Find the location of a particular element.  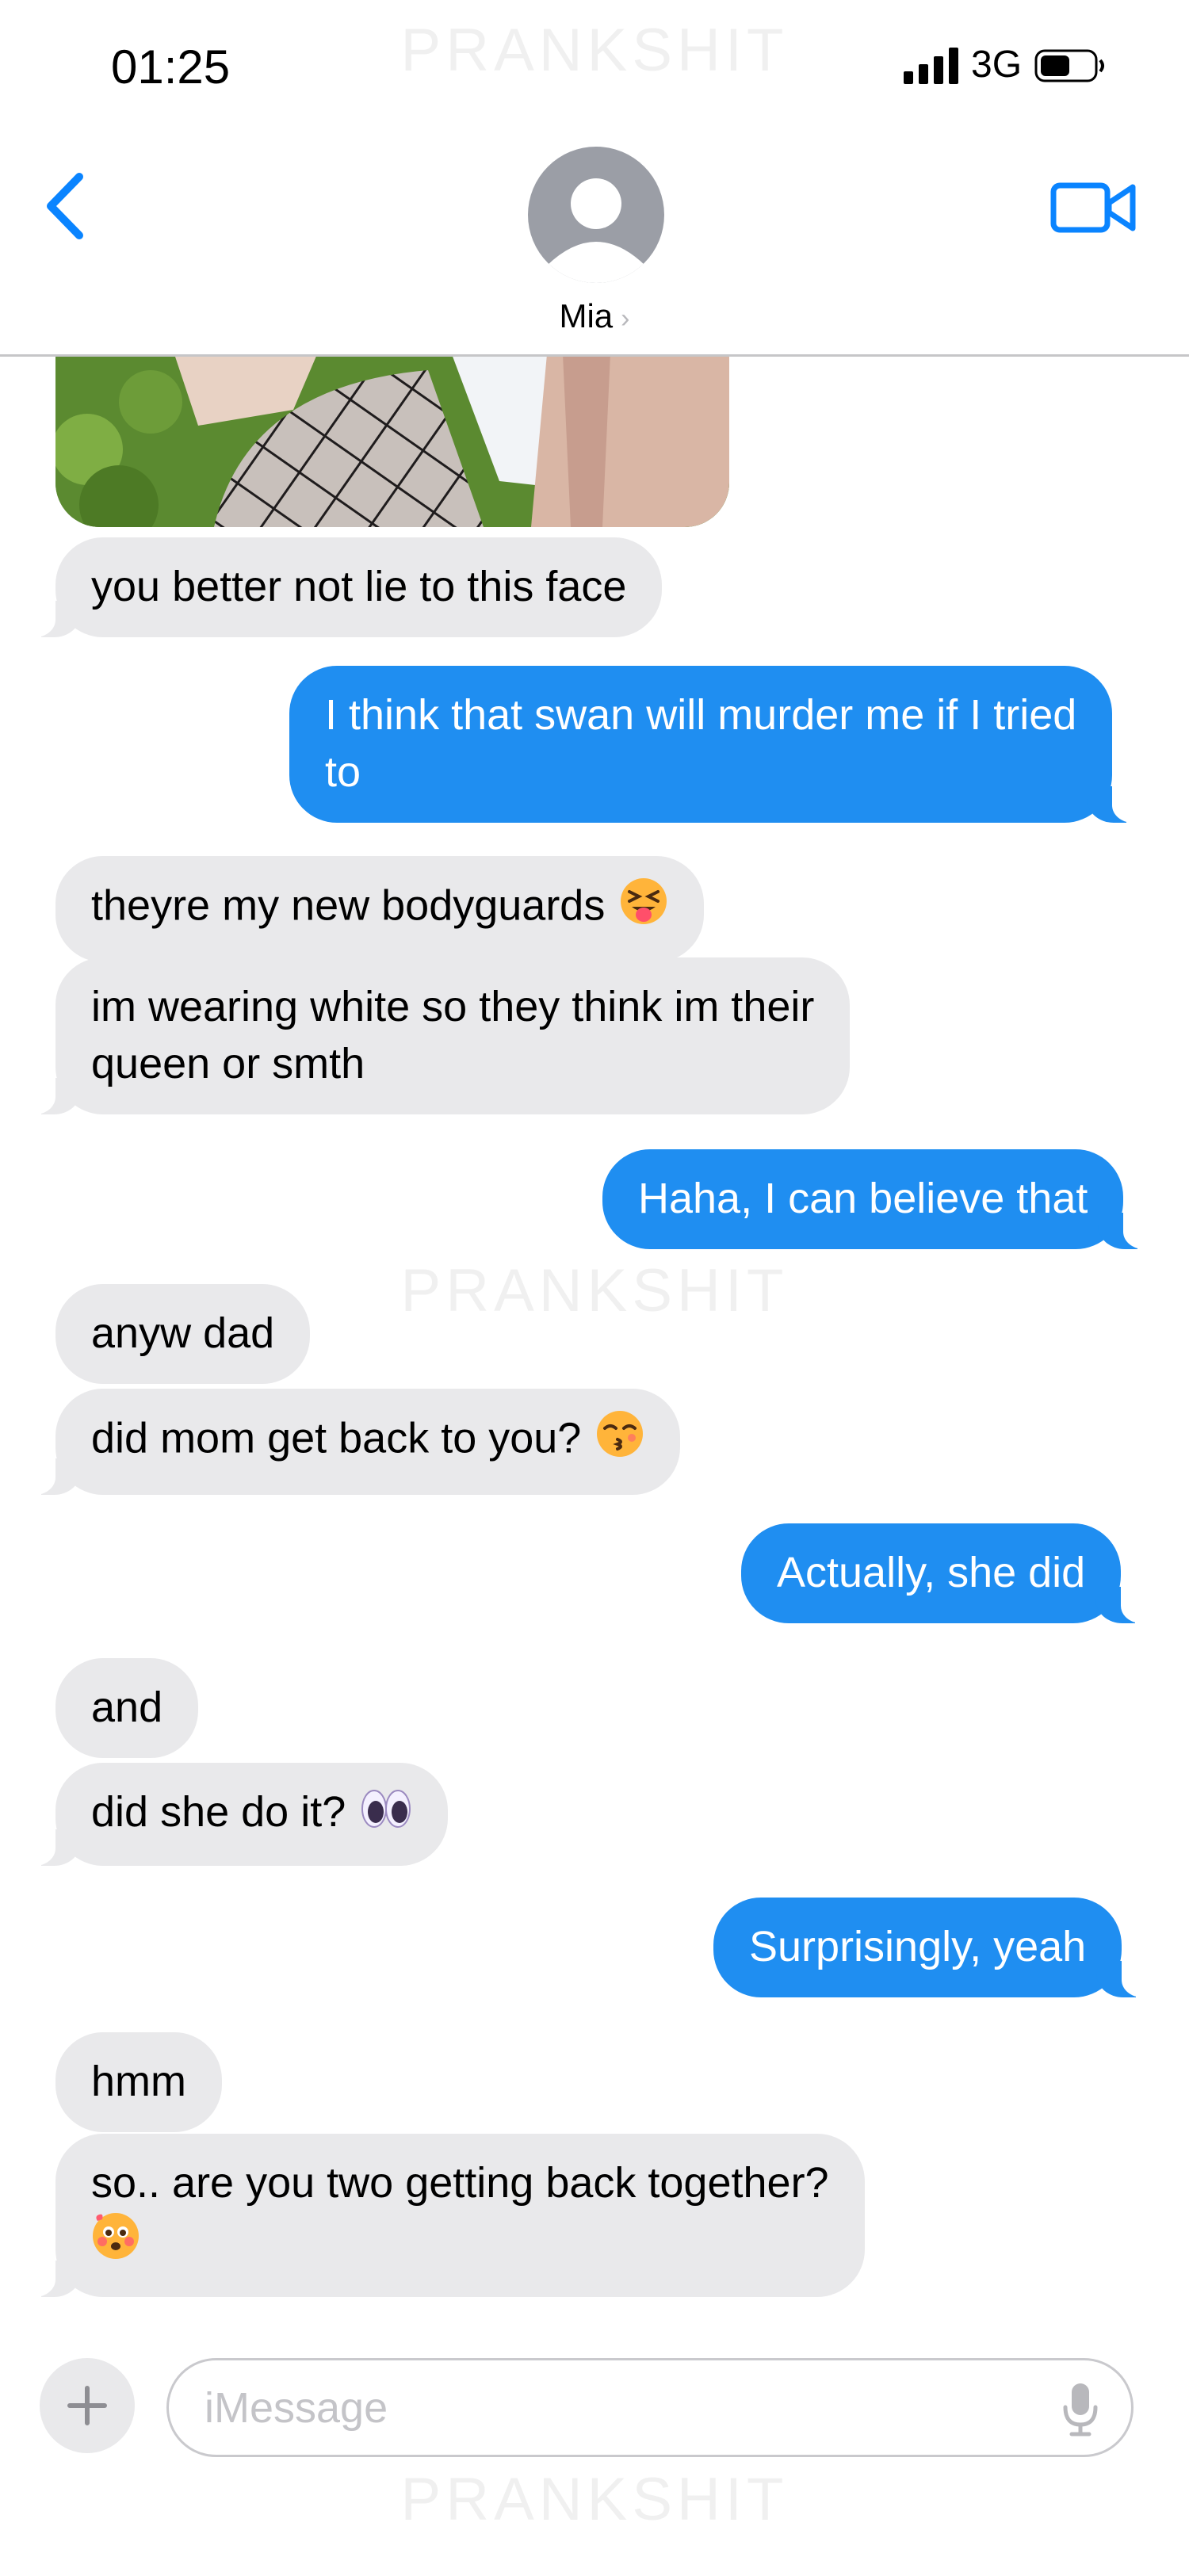

chevron-right-icon: › is located at coordinates (625, 319).